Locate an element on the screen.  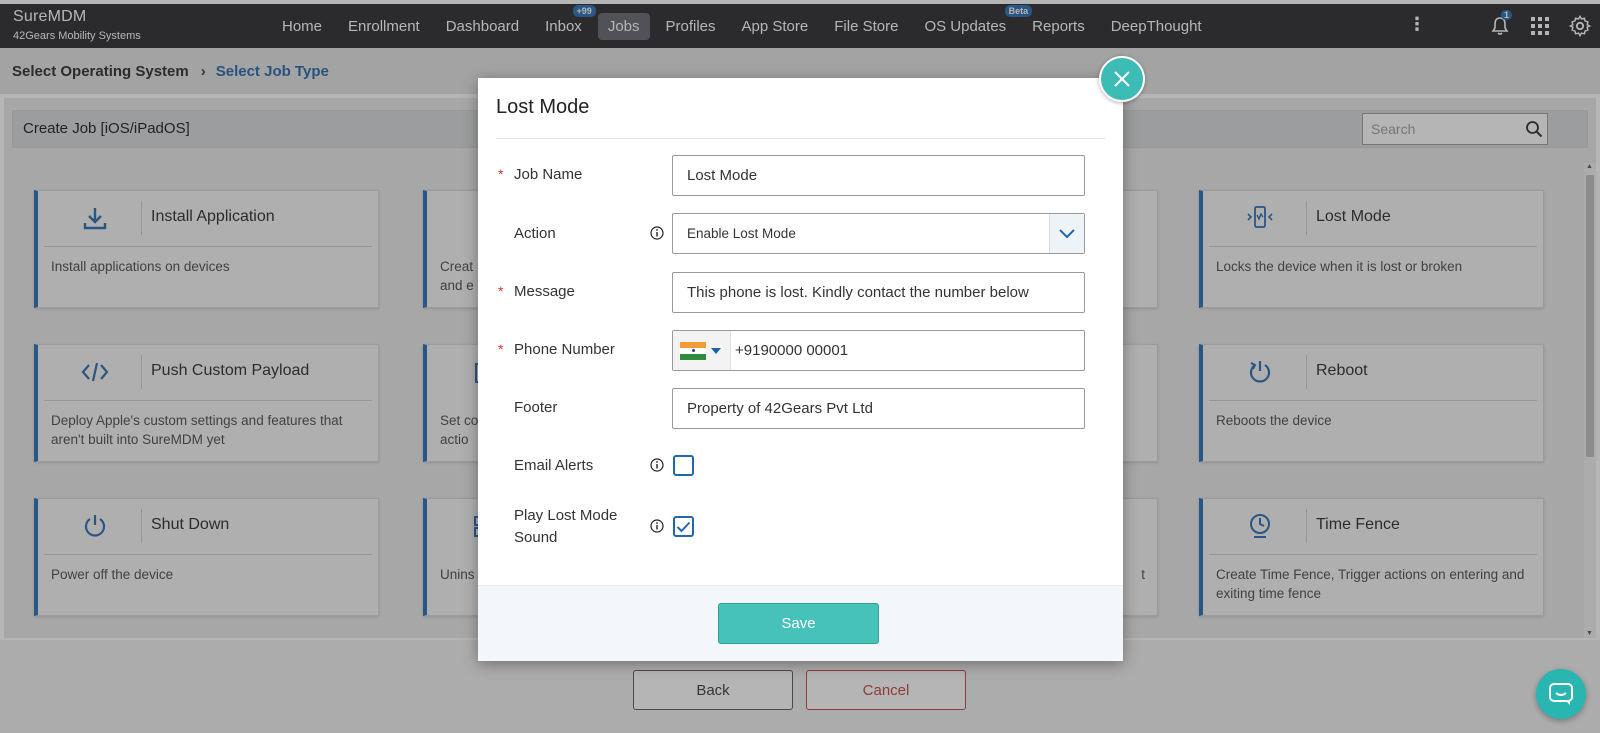
job-name-field is located at coordinates (878, 175).